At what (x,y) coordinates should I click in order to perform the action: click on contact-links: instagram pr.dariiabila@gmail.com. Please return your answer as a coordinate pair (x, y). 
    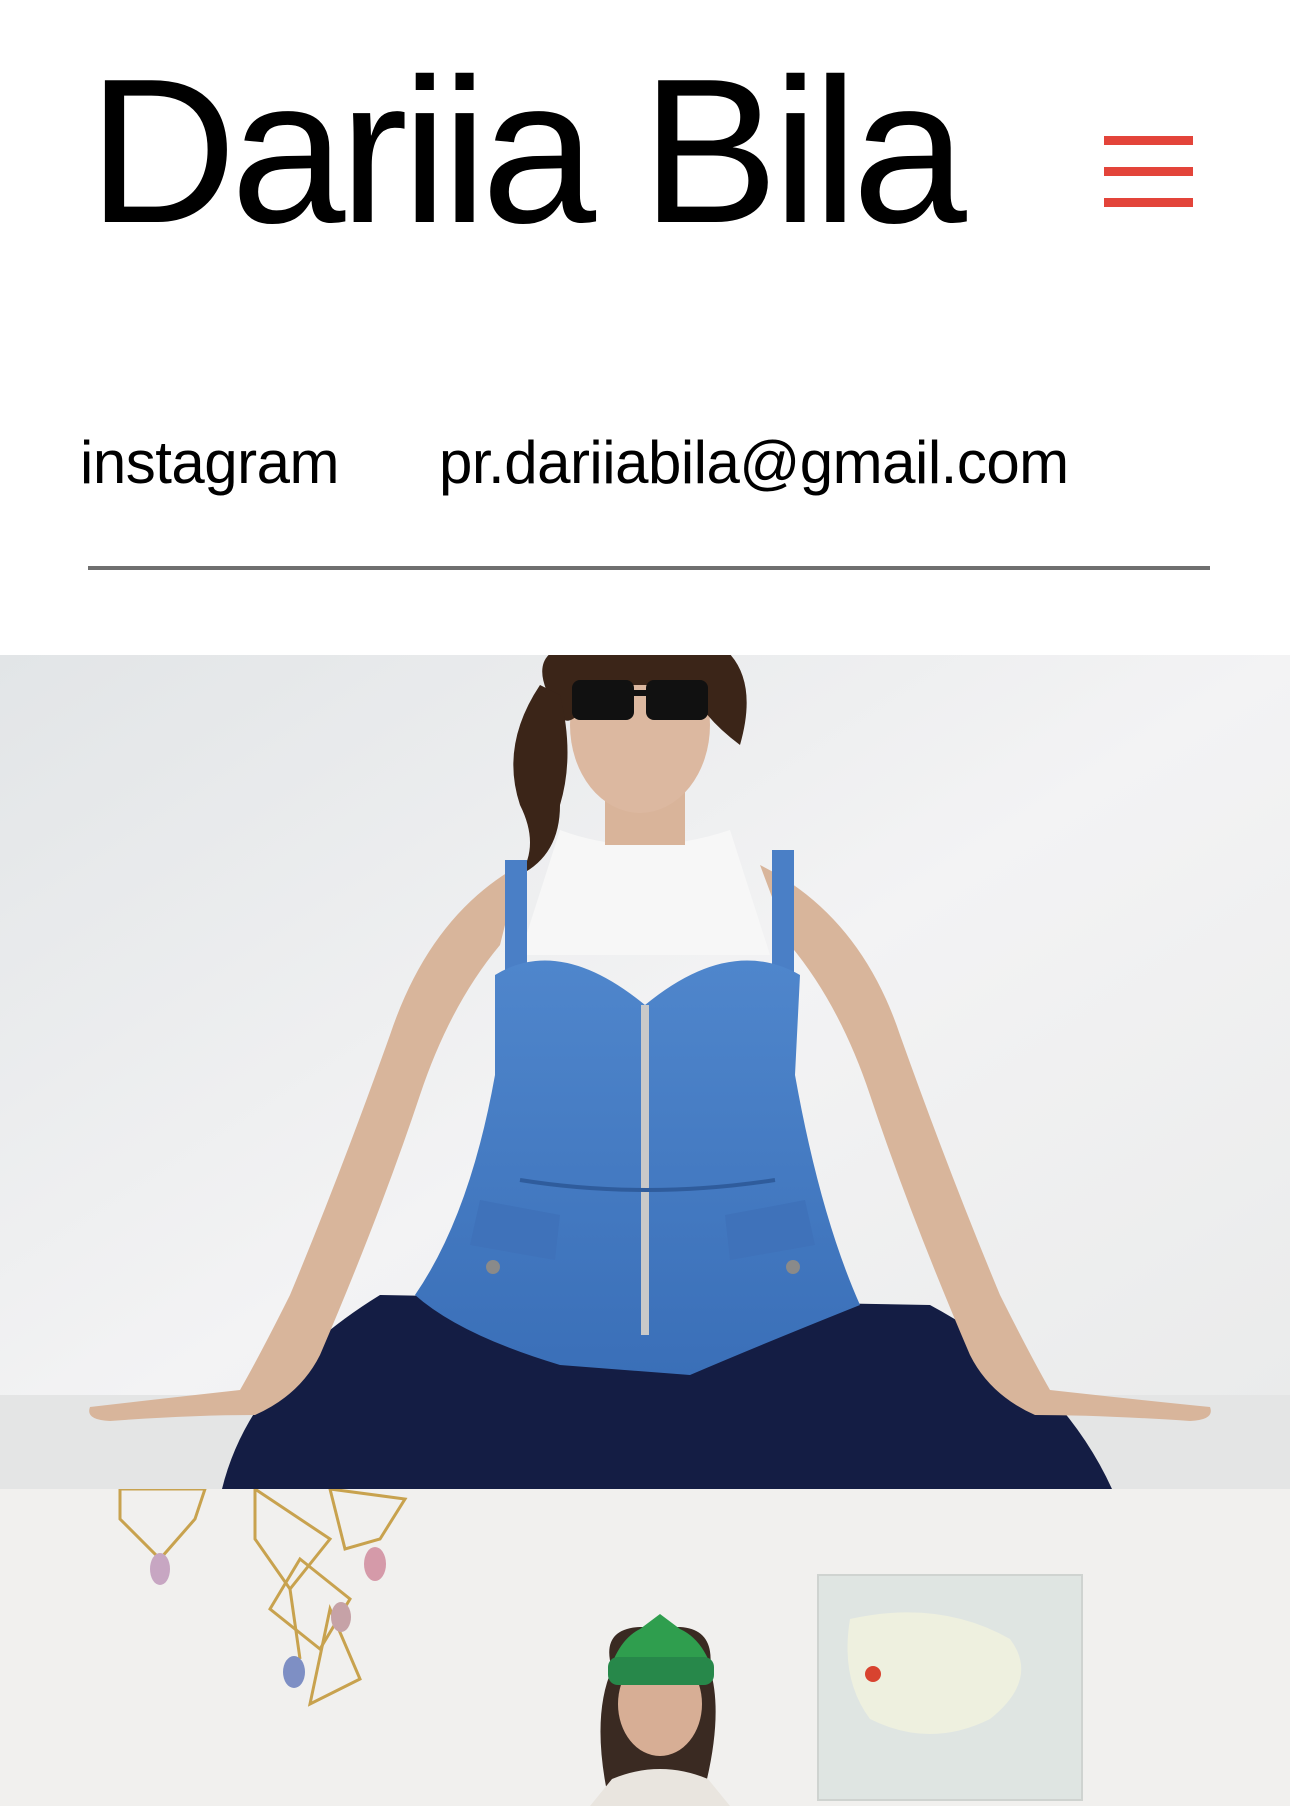
    Looking at the image, I should click on (645, 463).